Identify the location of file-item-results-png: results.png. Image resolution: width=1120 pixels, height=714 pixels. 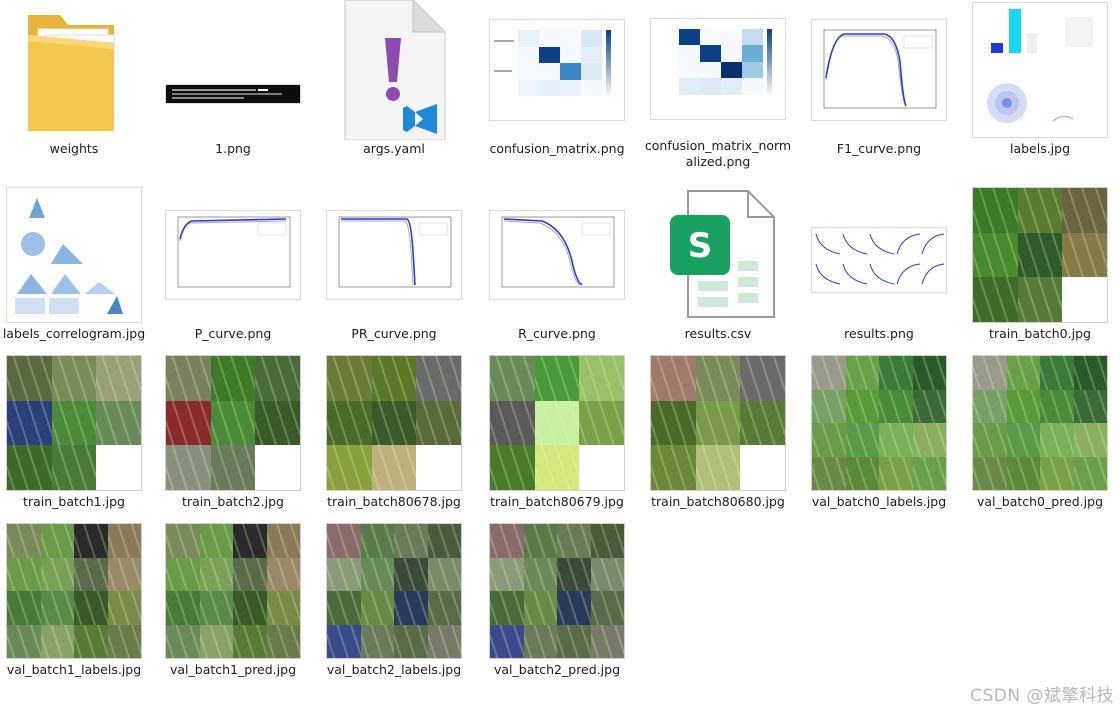
(879, 270).